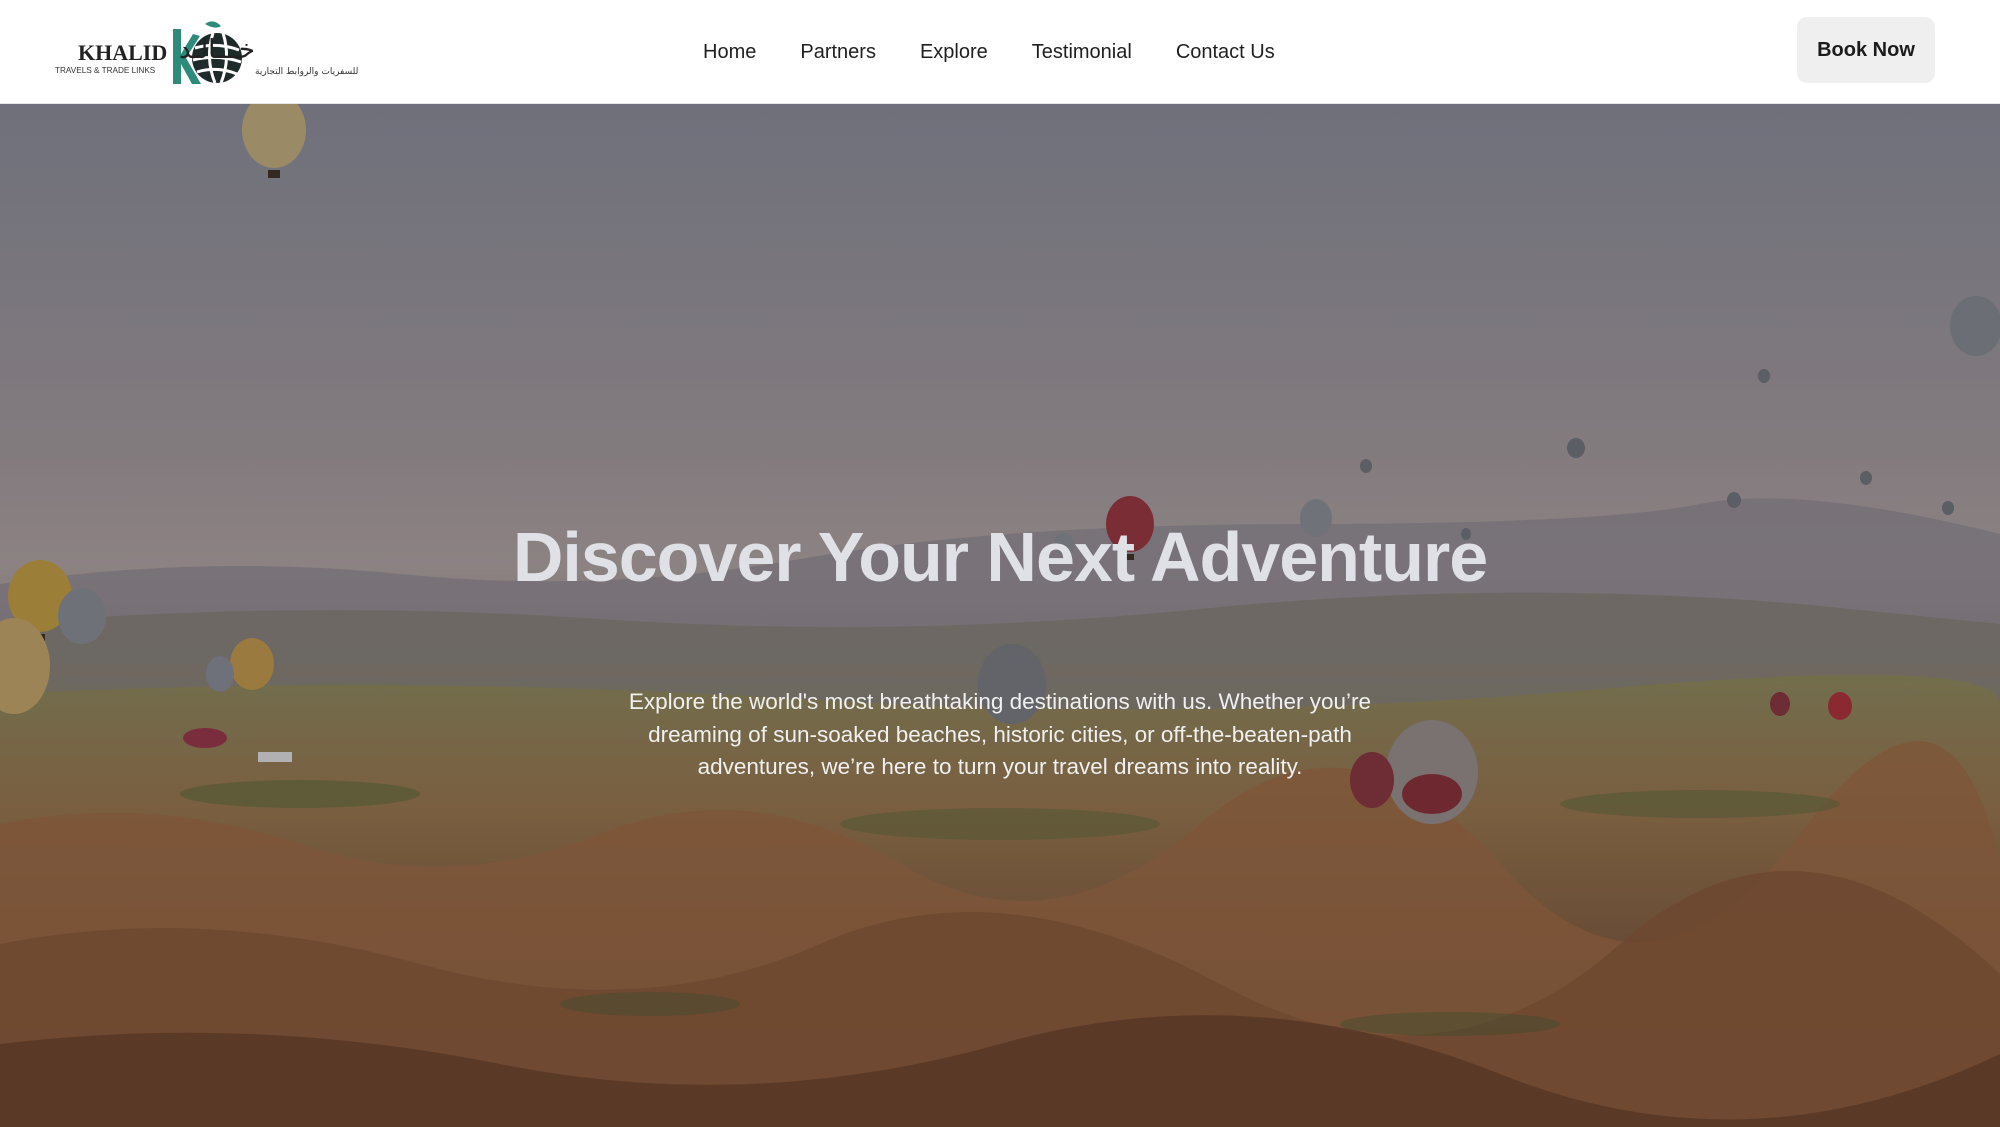 Image resolution: width=2000 pixels, height=1127 pixels. Describe the element at coordinates (1225, 52) in the screenshot. I see `nav-contact-us: Contact Us` at that location.